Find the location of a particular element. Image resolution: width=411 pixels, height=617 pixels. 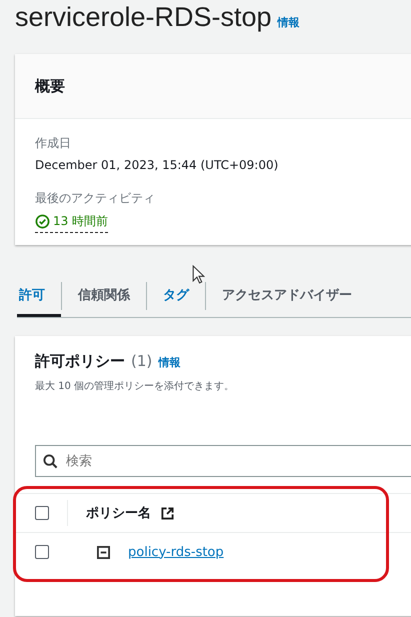

field-label: 最後のアクティビティ is located at coordinates (95, 198).